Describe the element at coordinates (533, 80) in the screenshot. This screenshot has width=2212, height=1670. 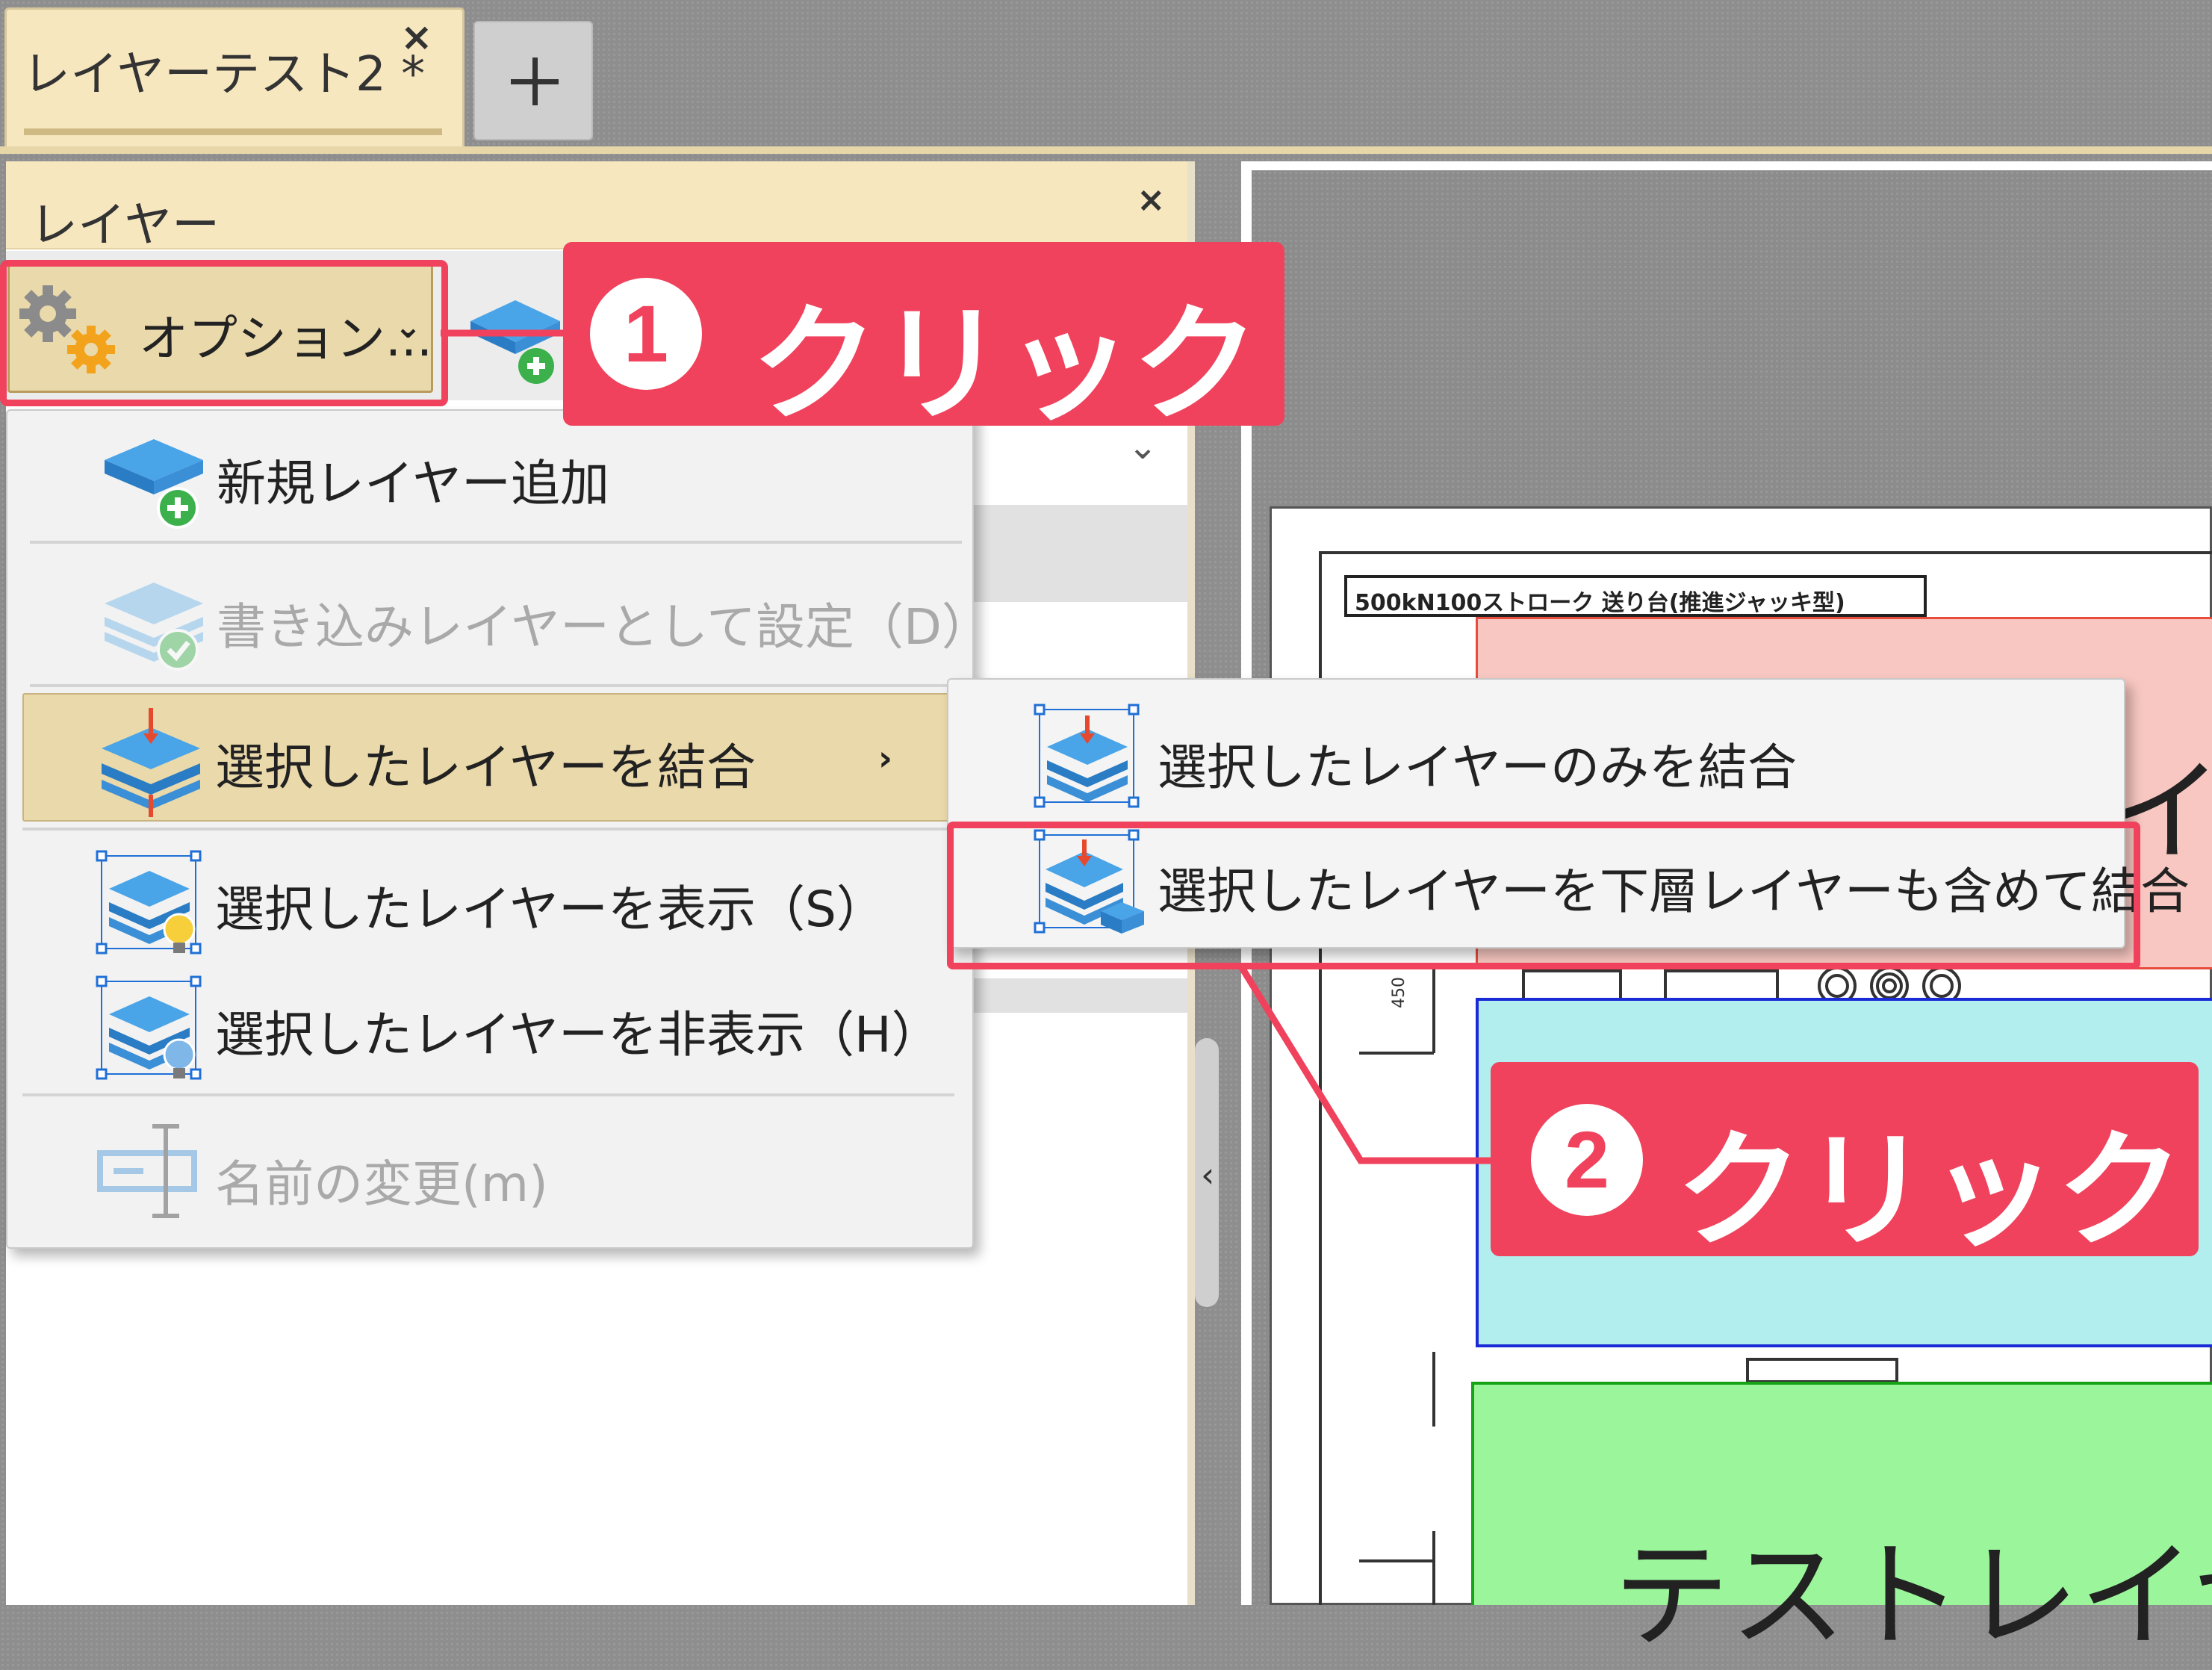
I see `new-tab-button` at that location.